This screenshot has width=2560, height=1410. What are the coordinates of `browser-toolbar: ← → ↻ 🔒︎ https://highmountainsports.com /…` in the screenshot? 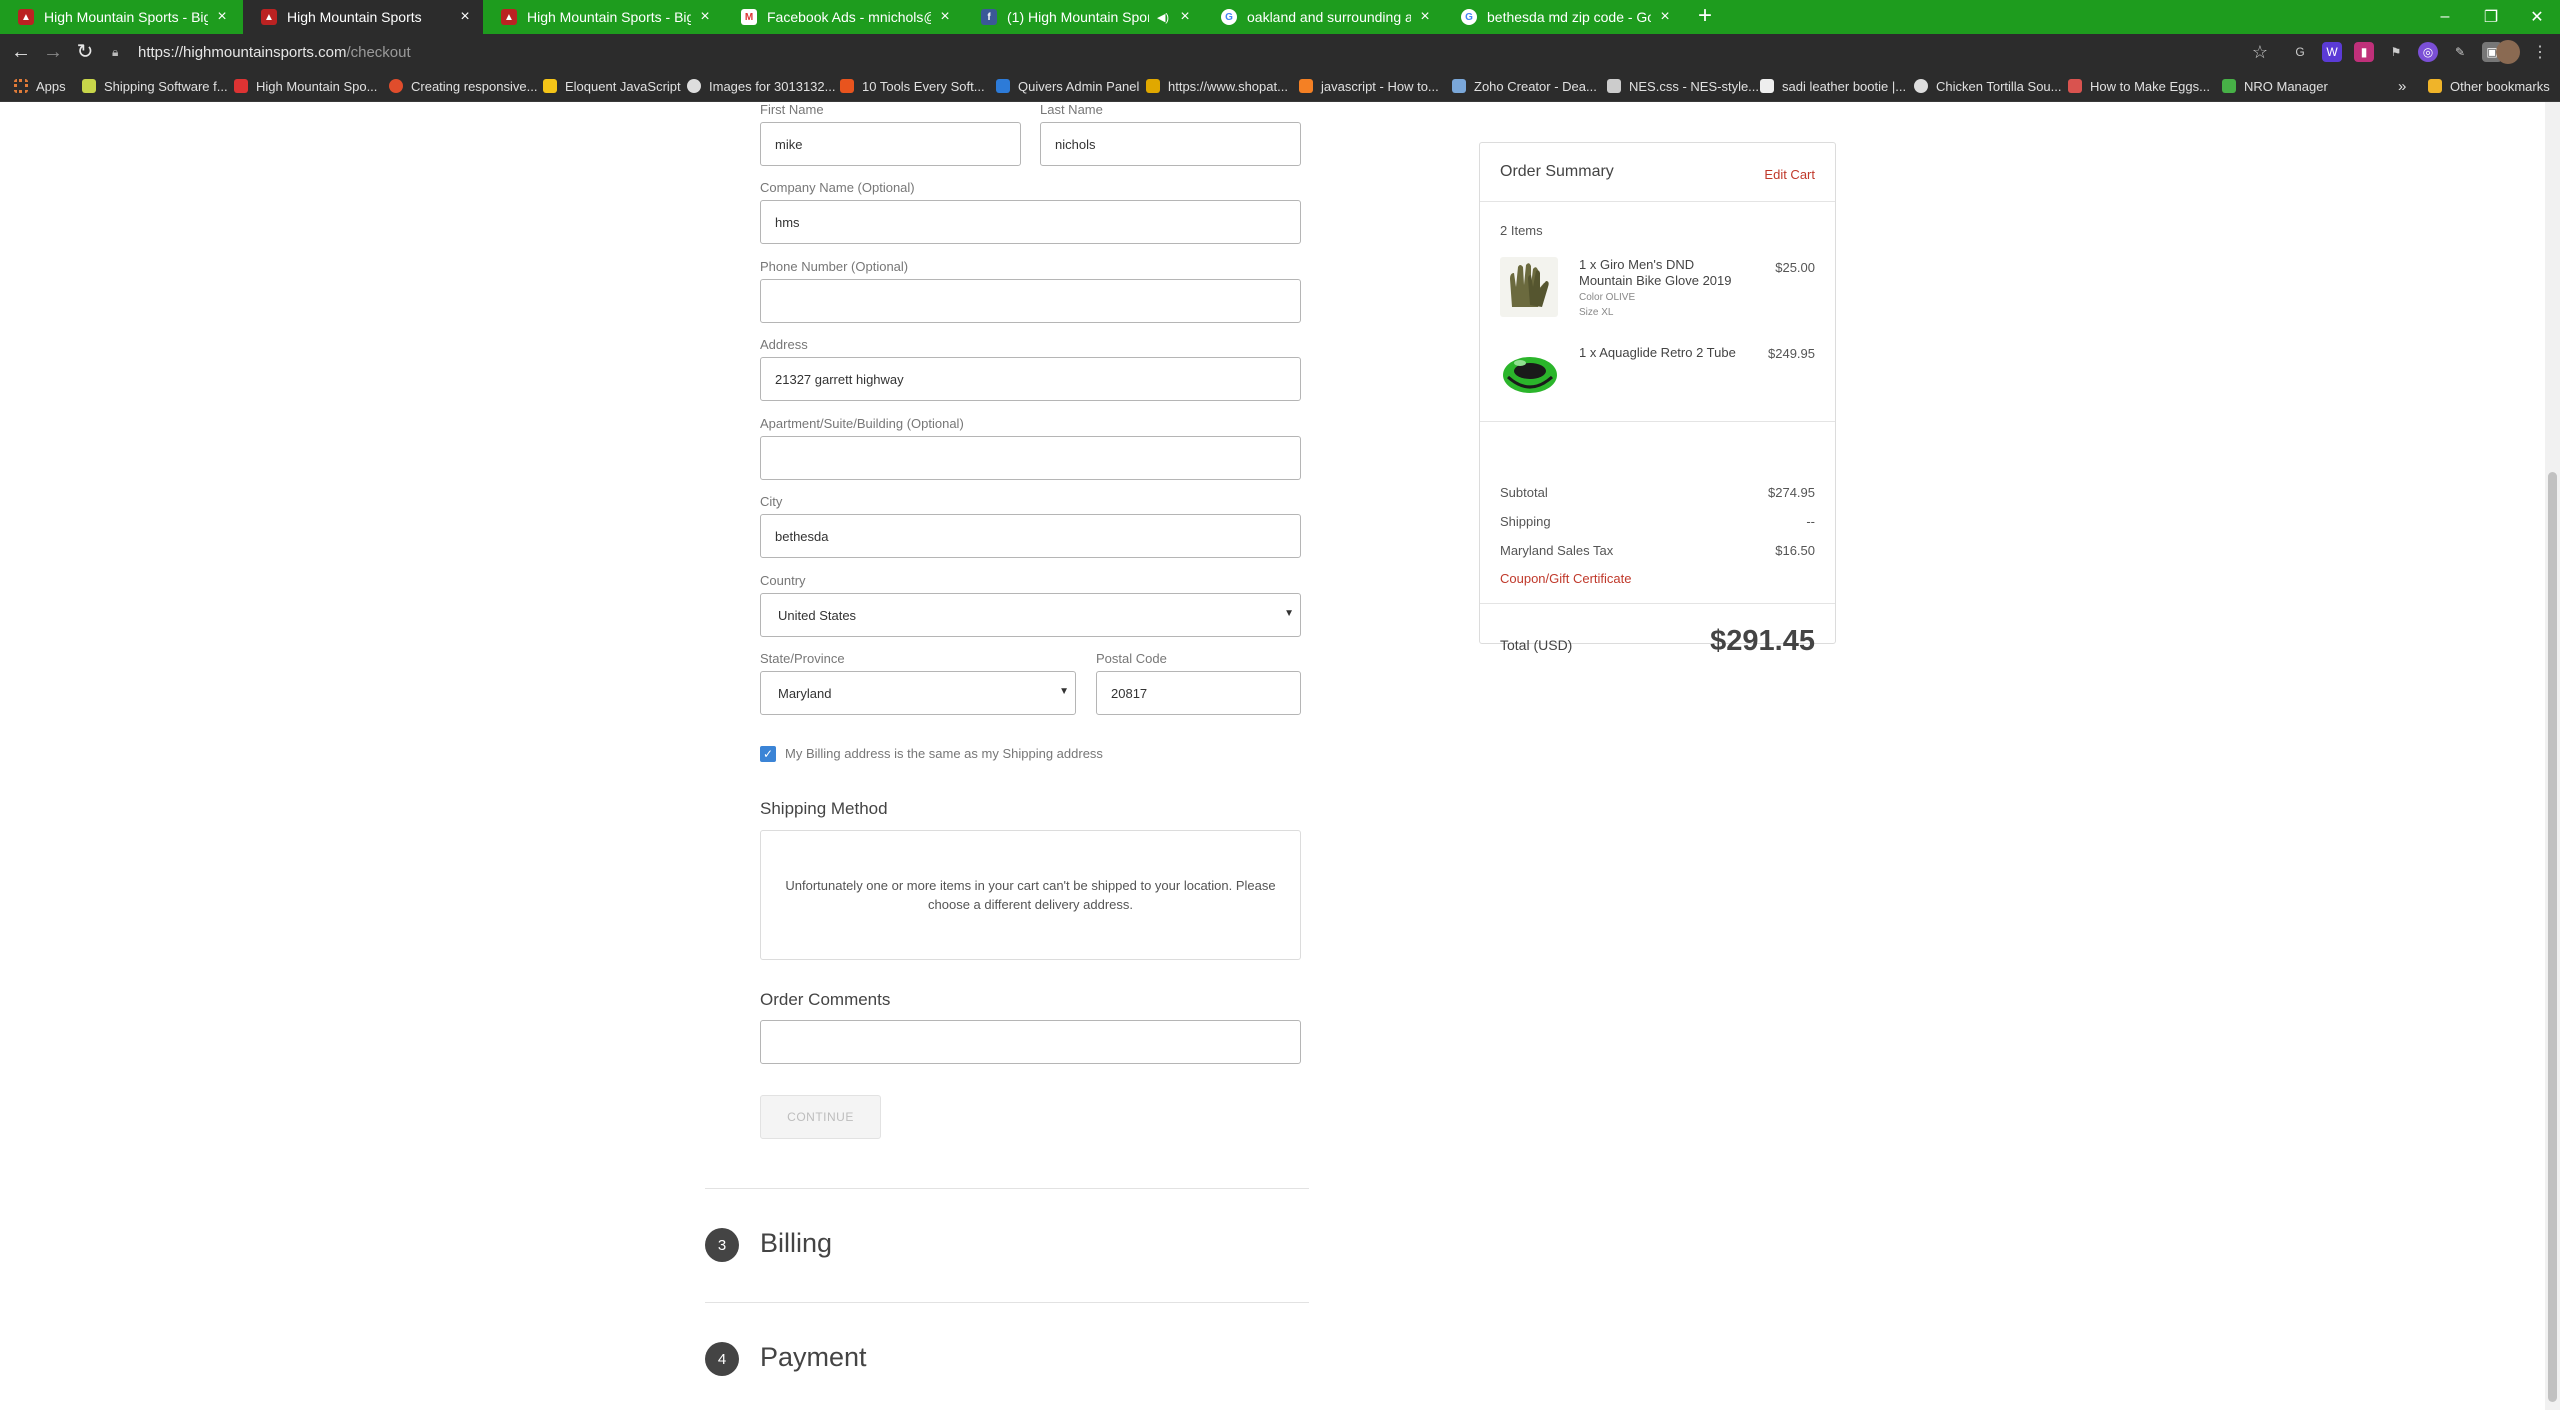 It's located at (1280, 52).